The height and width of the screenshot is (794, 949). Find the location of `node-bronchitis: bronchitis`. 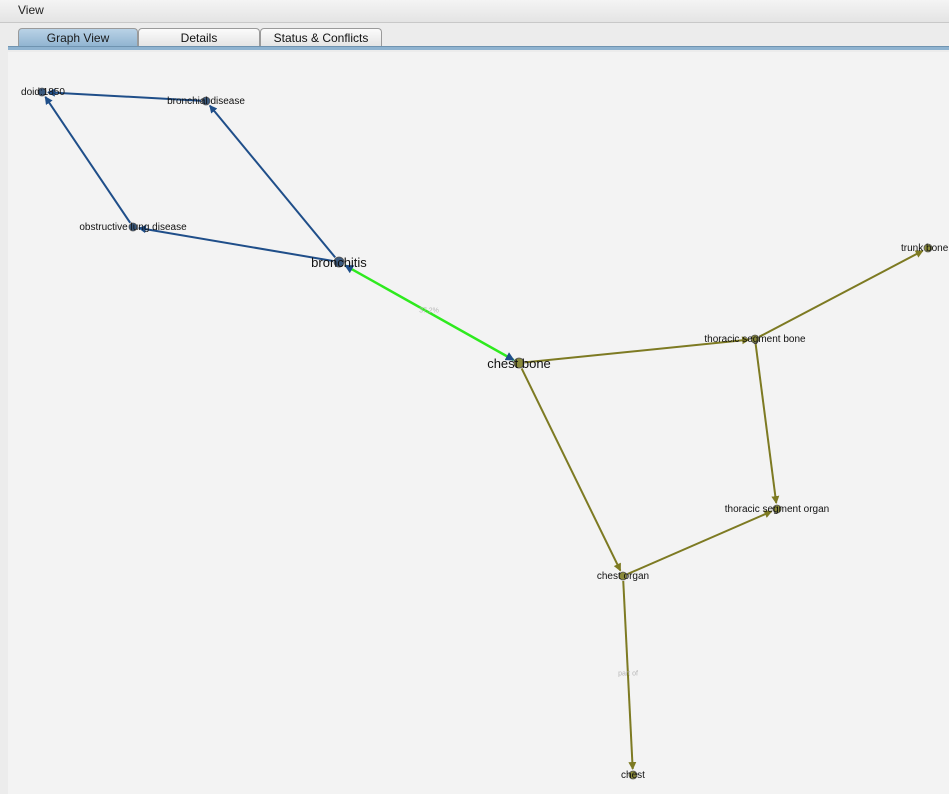

node-bronchitis: bronchitis is located at coordinates (339, 262).